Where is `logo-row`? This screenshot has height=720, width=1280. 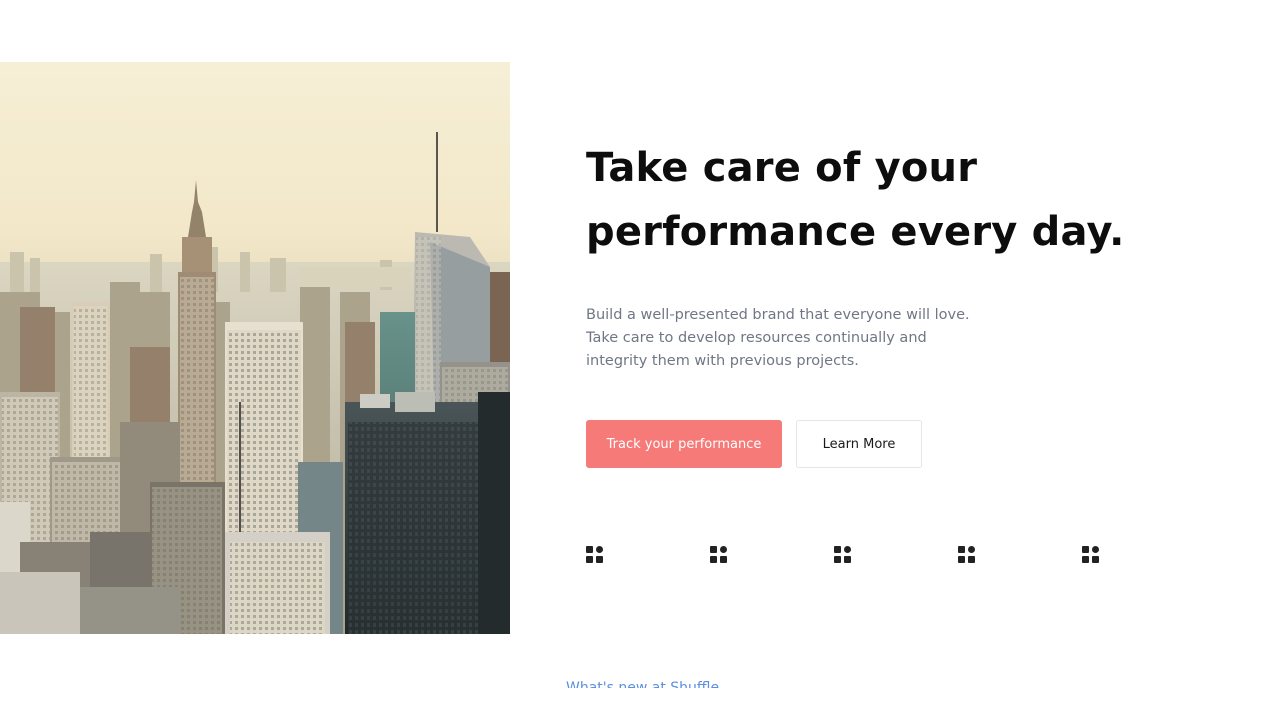
logo-row is located at coordinates (846, 556).